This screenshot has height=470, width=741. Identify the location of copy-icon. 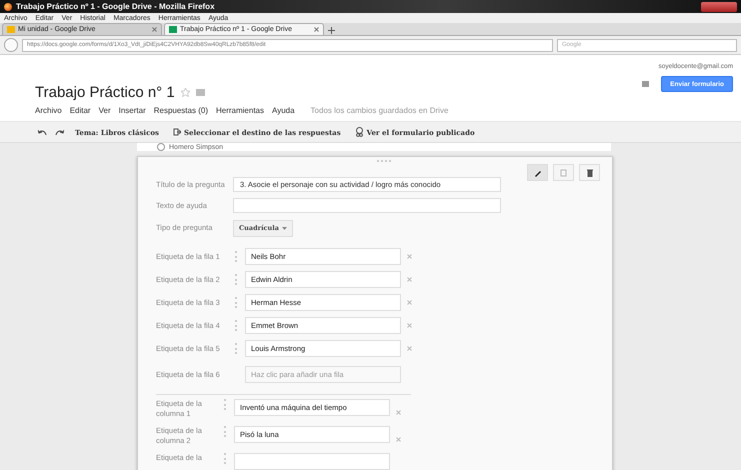
(563, 172).